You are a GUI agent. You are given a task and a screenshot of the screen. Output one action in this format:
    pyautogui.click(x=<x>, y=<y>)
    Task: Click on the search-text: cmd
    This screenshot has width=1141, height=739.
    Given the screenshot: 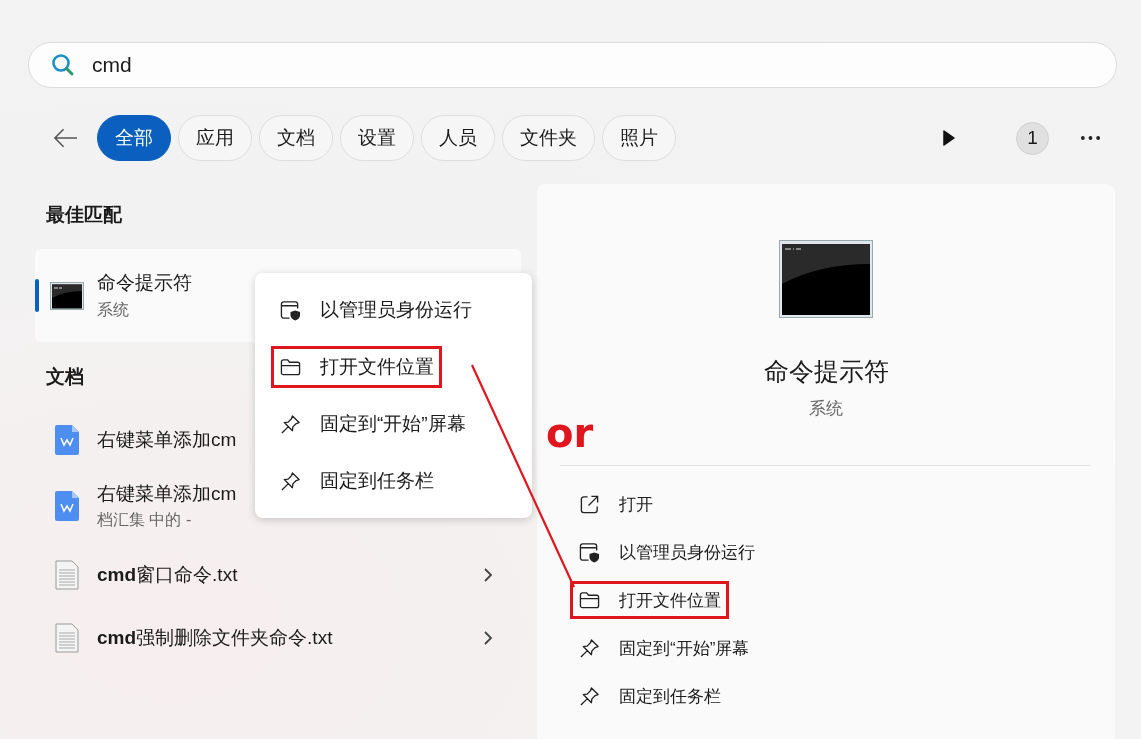 What is the action you would take?
    pyautogui.click(x=112, y=65)
    